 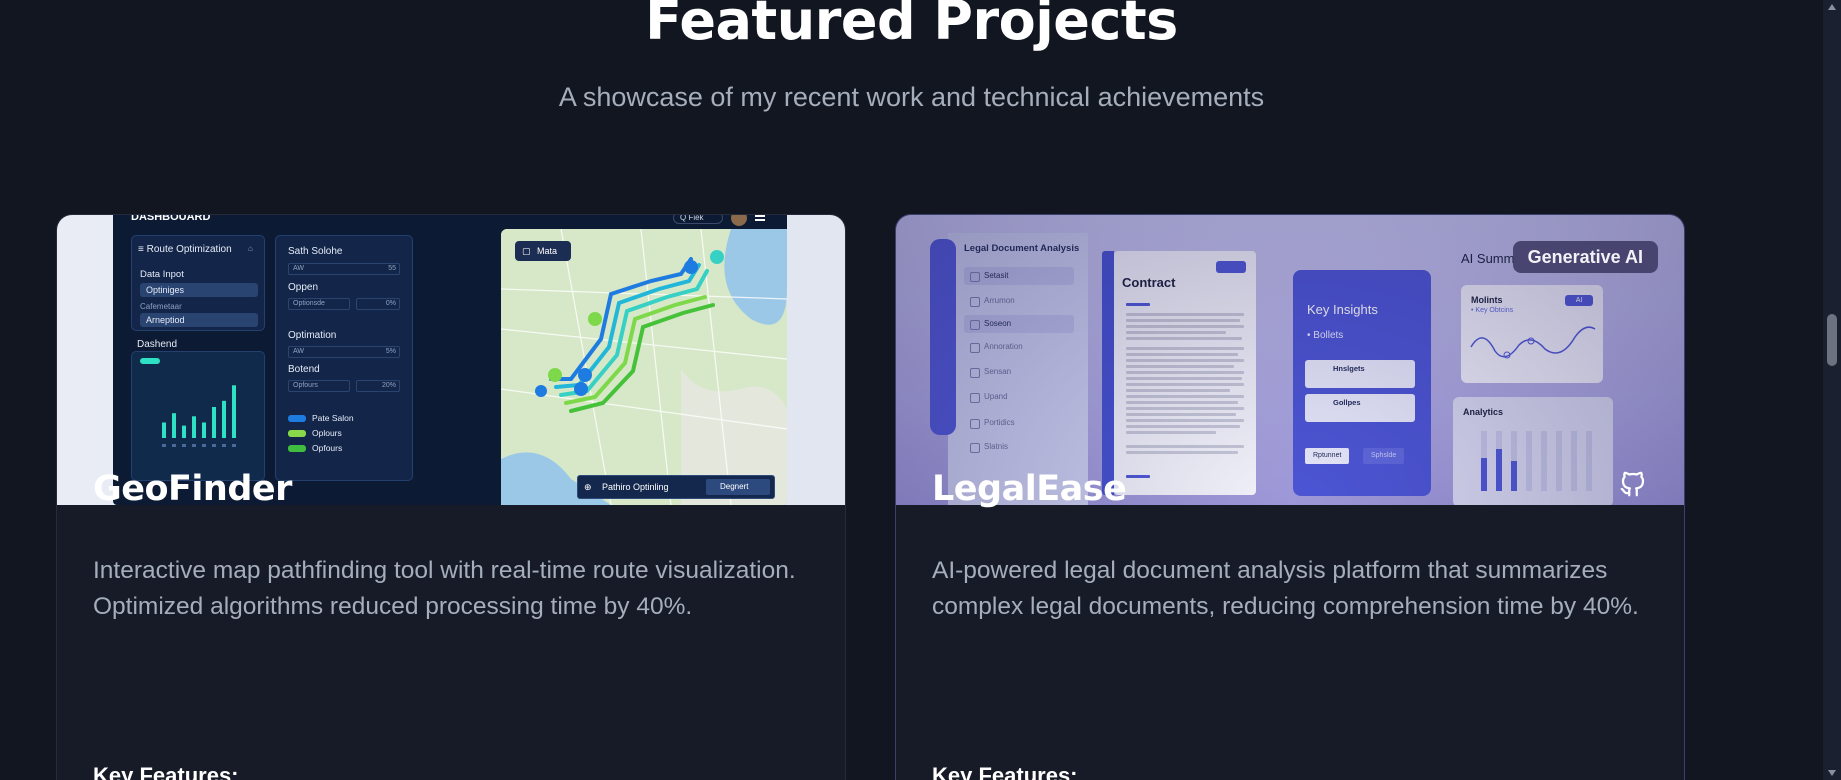 I want to click on scroll-down-arrow-icon, so click(x=1832, y=773).